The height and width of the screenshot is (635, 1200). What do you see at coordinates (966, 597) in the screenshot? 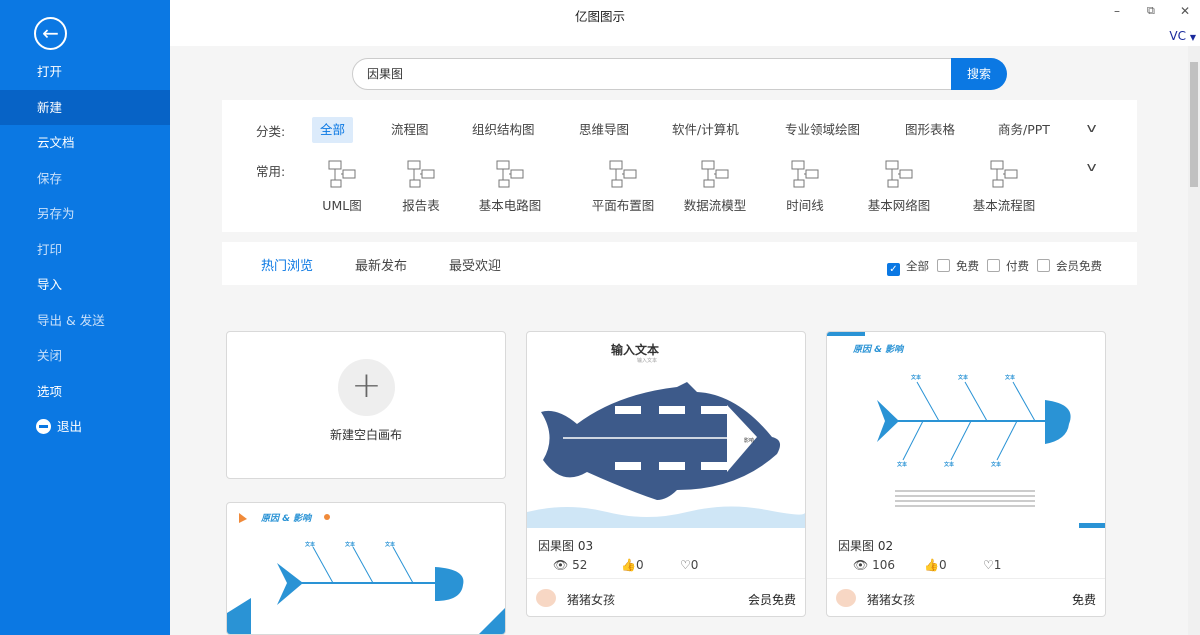
I see `card-footer: 猪猪女孩 免费` at bounding box center [966, 597].